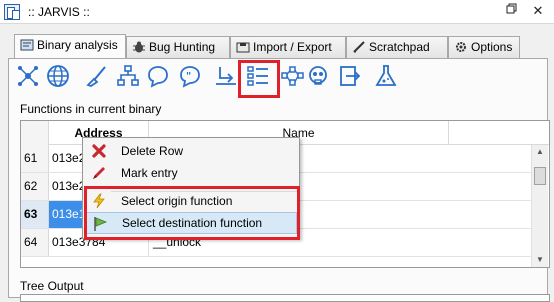  What do you see at coordinates (128, 76) in the screenshot?
I see `tree-icon` at bounding box center [128, 76].